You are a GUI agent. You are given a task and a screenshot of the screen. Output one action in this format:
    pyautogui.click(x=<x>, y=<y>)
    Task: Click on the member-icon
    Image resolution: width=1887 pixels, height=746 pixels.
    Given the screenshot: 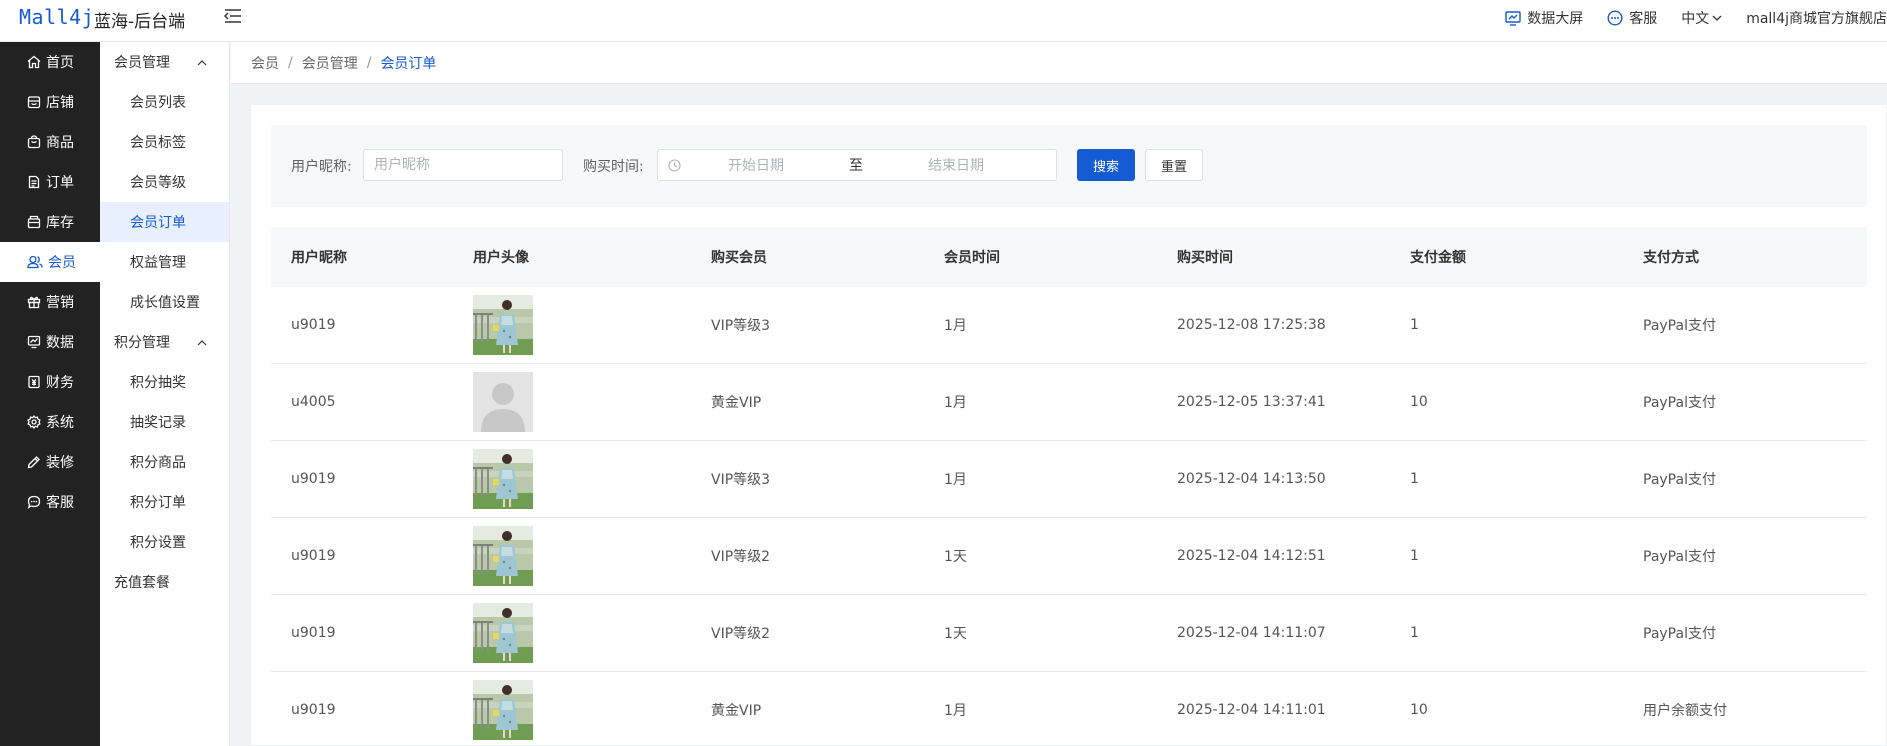 What is the action you would take?
    pyautogui.click(x=35, y=262)
    